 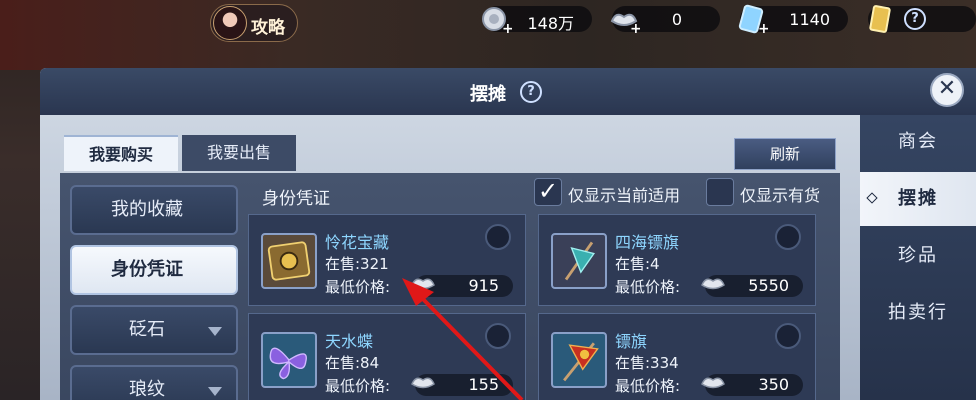 I want to click on tab-sell: 我要出售, so click(x=239, y=153).